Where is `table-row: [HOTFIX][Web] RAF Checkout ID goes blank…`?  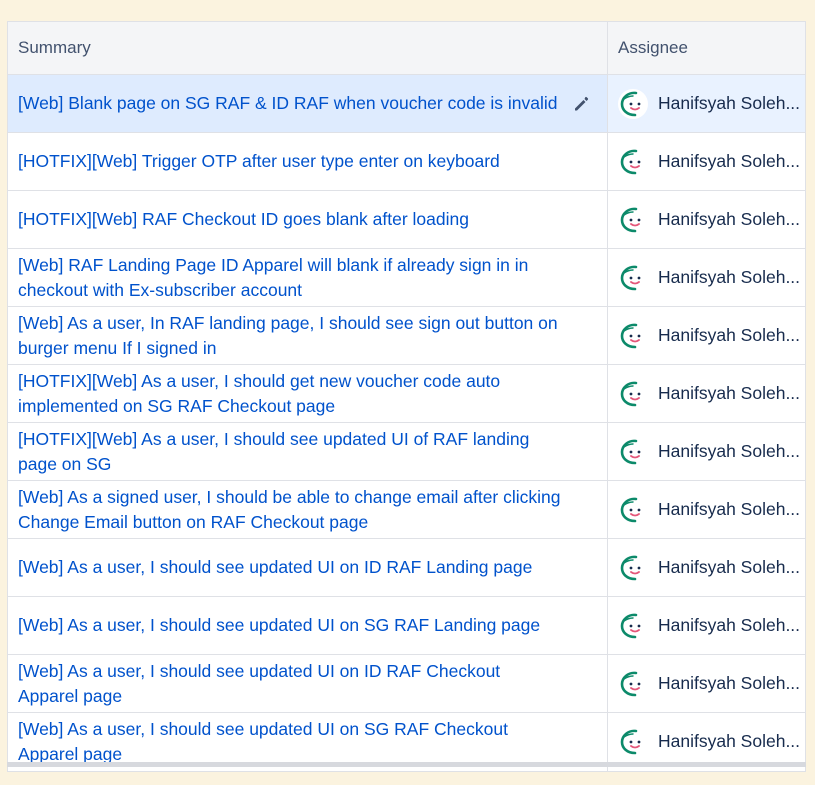 table-row: [HOTFIX][Web] RAF Checkout ID goes blank… is located at coordinates (406, 219).